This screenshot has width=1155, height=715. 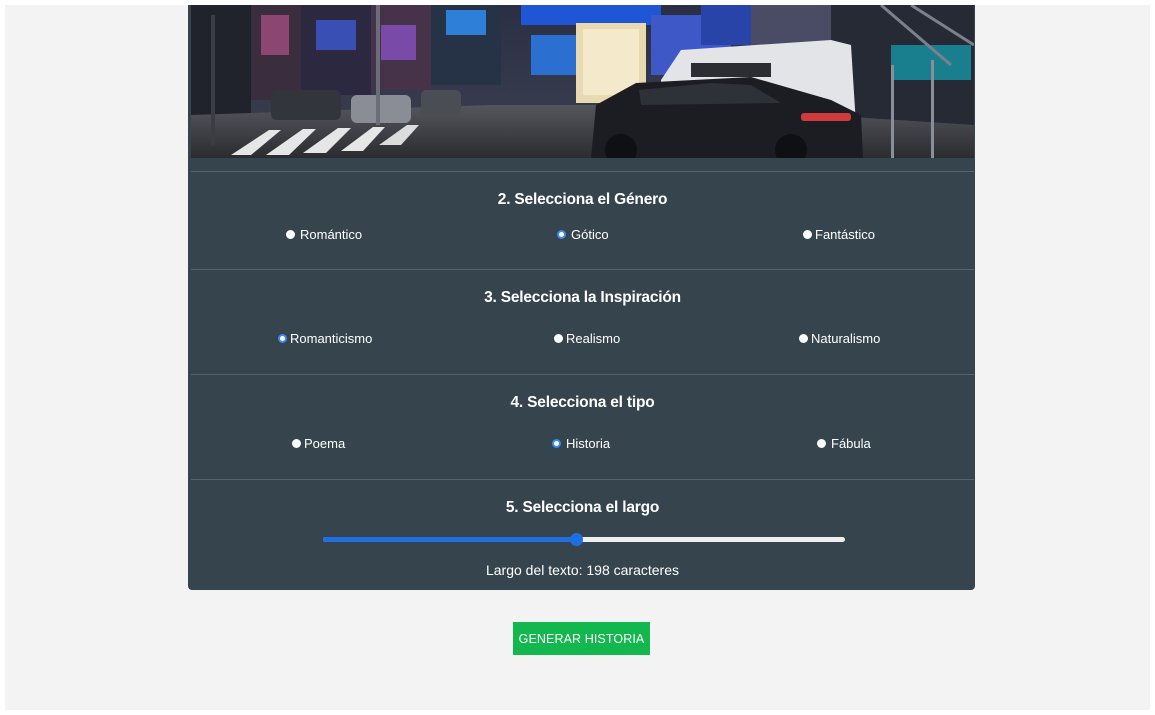 I want to click on street-photo, so click(x=582, y=81).